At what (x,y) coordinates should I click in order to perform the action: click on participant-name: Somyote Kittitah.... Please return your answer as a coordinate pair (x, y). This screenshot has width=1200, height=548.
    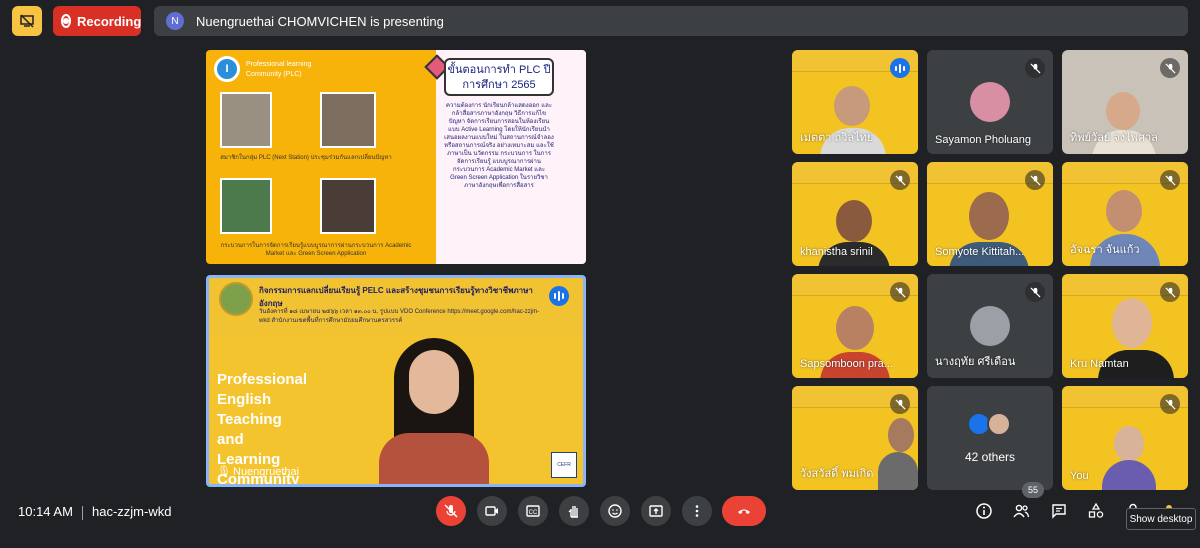
    Looking at the image, I should click on (980, 252).